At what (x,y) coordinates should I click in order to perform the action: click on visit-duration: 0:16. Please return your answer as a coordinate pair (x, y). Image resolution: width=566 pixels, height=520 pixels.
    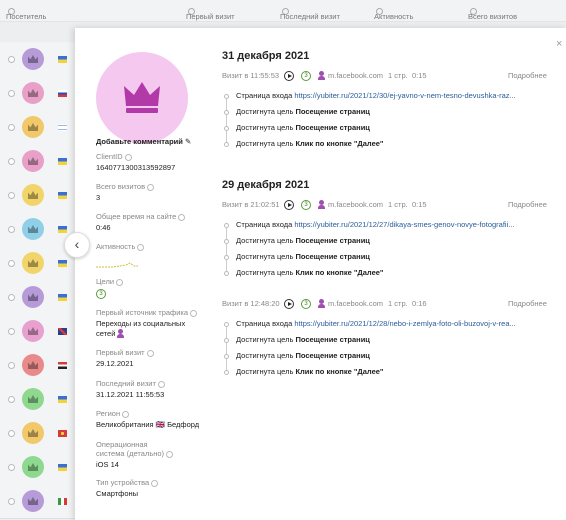
    Looking at the image, I should click on (419, 303).